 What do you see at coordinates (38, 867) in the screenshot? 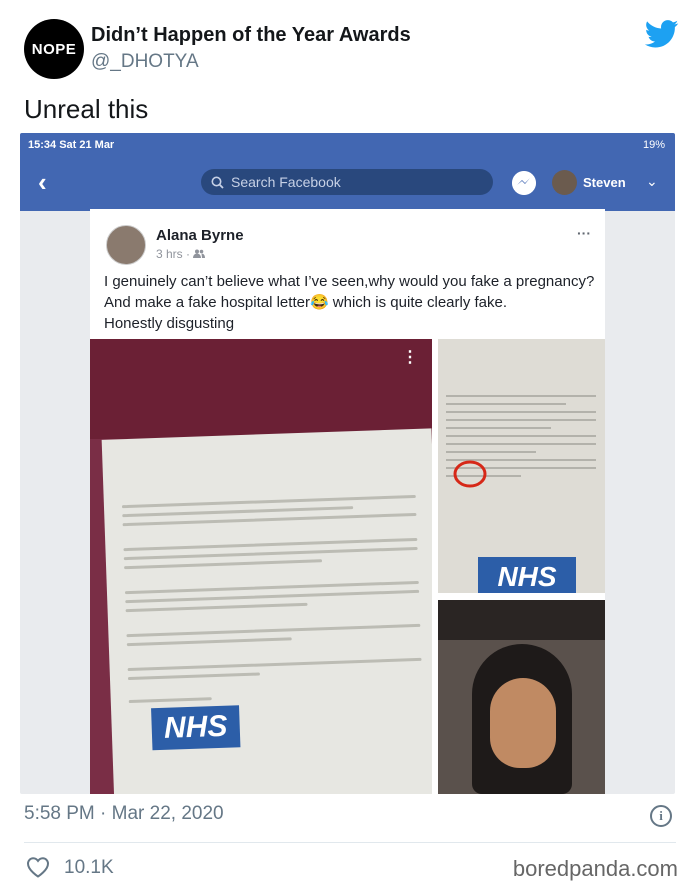
I see `heart-icon` at bounding box center [38, 867].